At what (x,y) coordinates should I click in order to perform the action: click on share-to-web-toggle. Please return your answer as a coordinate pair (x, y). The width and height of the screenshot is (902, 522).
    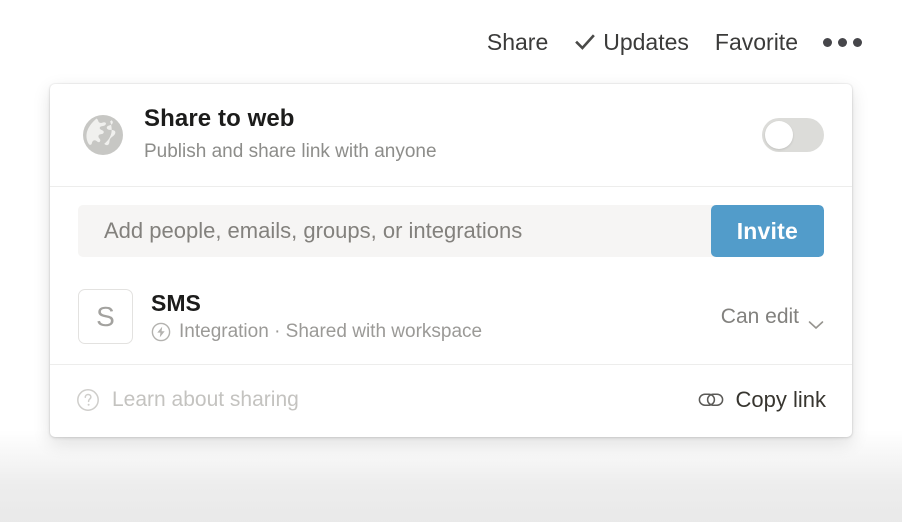
    Looking at the image, I should click on (793, 135).